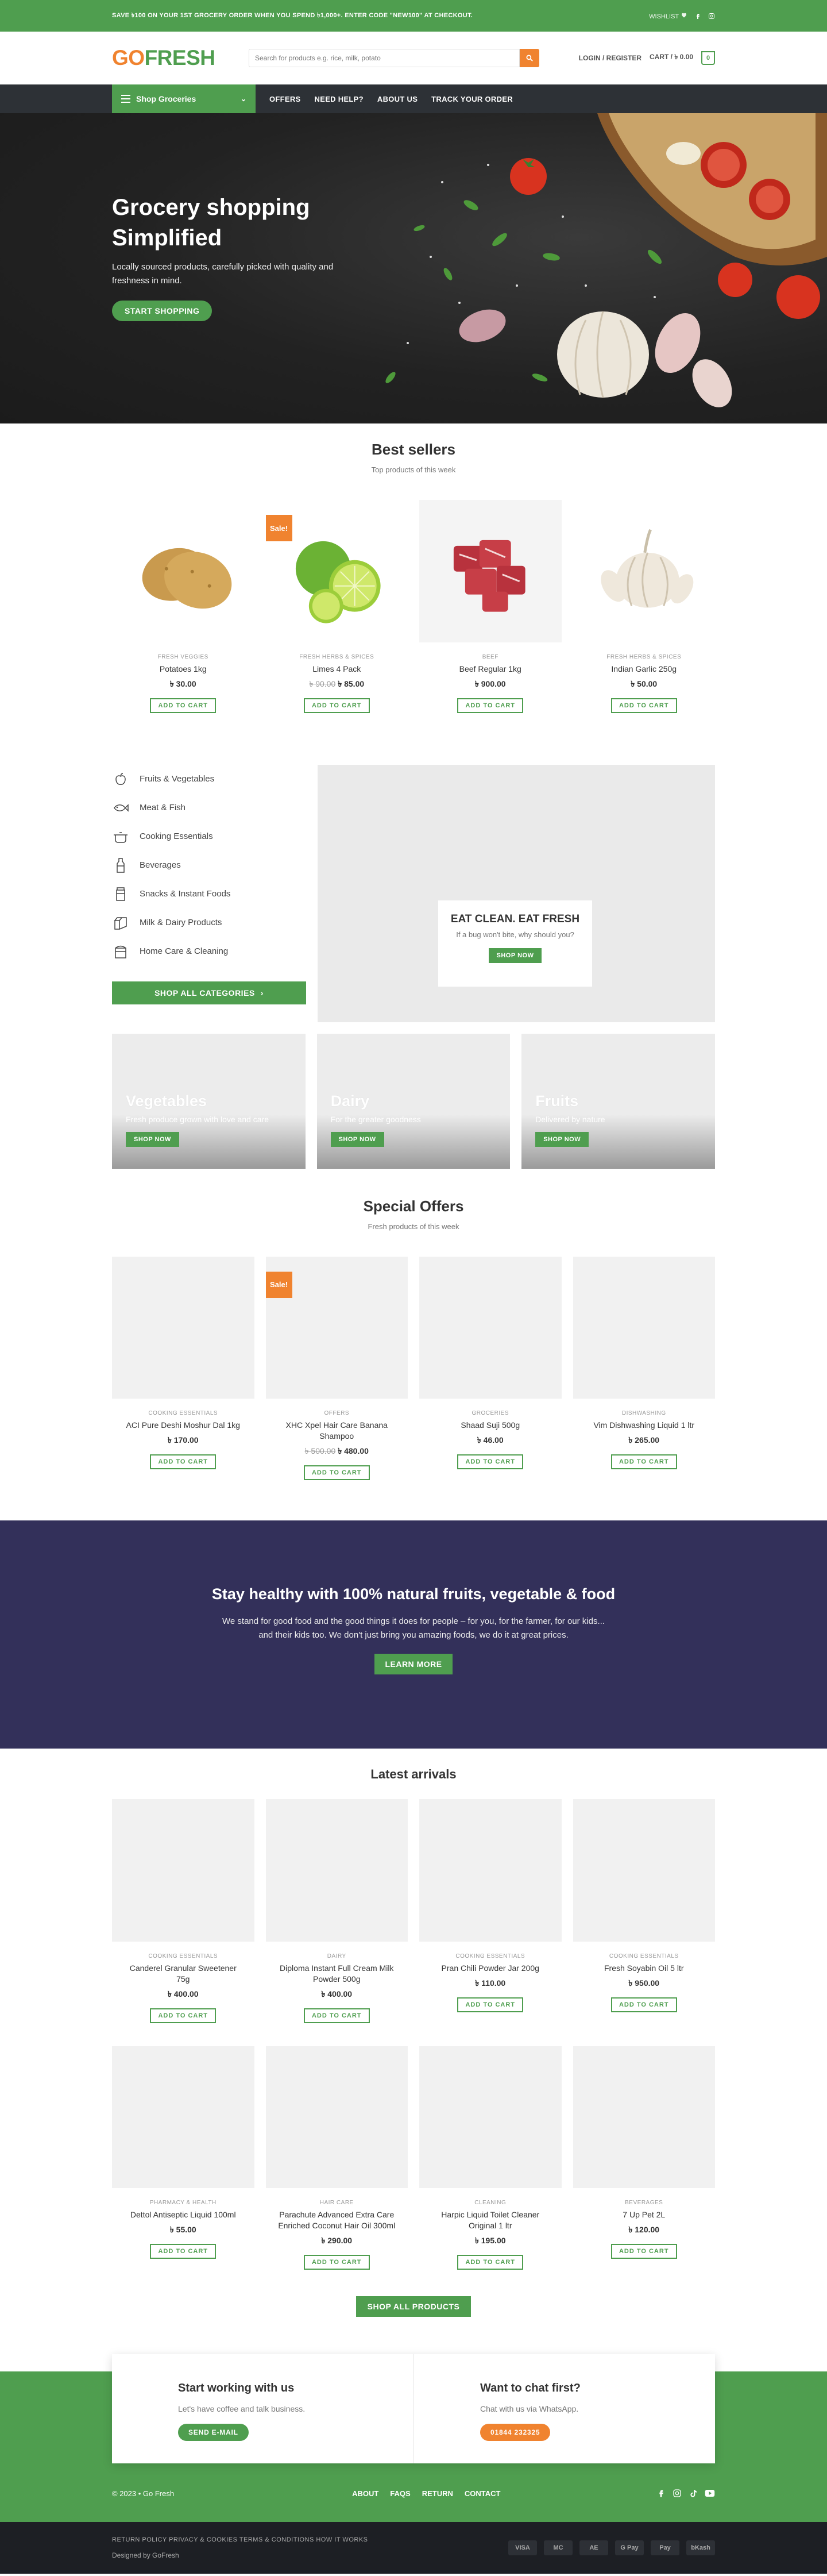 The image size is (827, 2576). I want to click on category-cooking-essentials: Cooking Essentials, so click(209, 836).